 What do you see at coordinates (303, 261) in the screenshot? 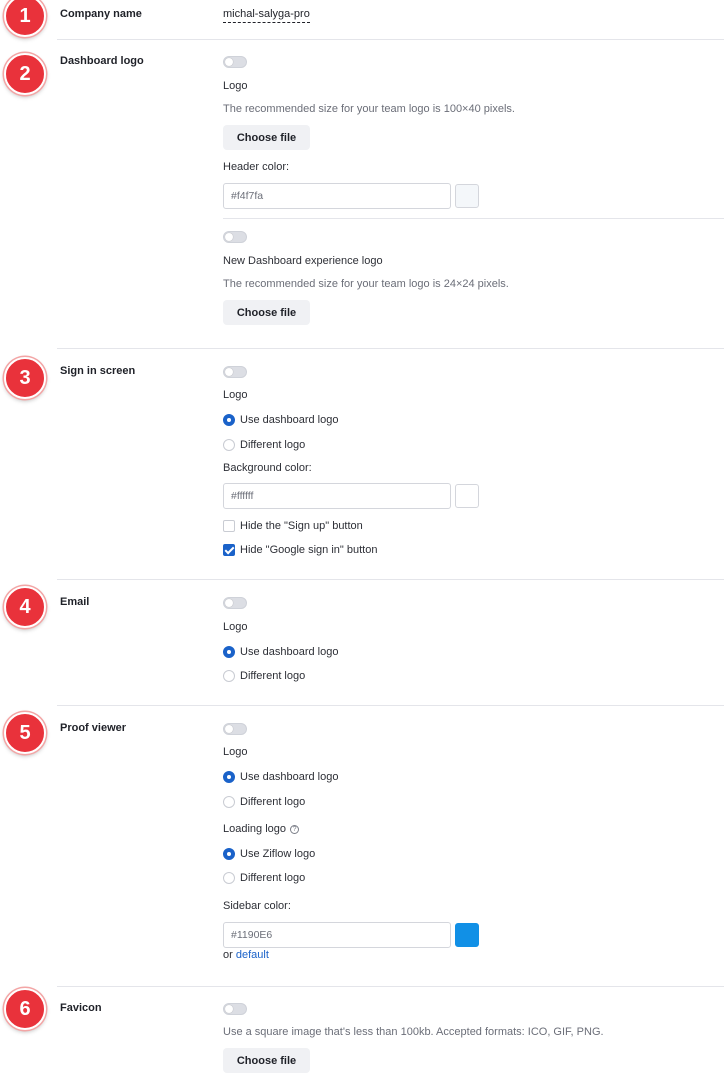
I see `new-dashboard-logo-label: New Dashboard experience logo` at bounding box center [303, 261].